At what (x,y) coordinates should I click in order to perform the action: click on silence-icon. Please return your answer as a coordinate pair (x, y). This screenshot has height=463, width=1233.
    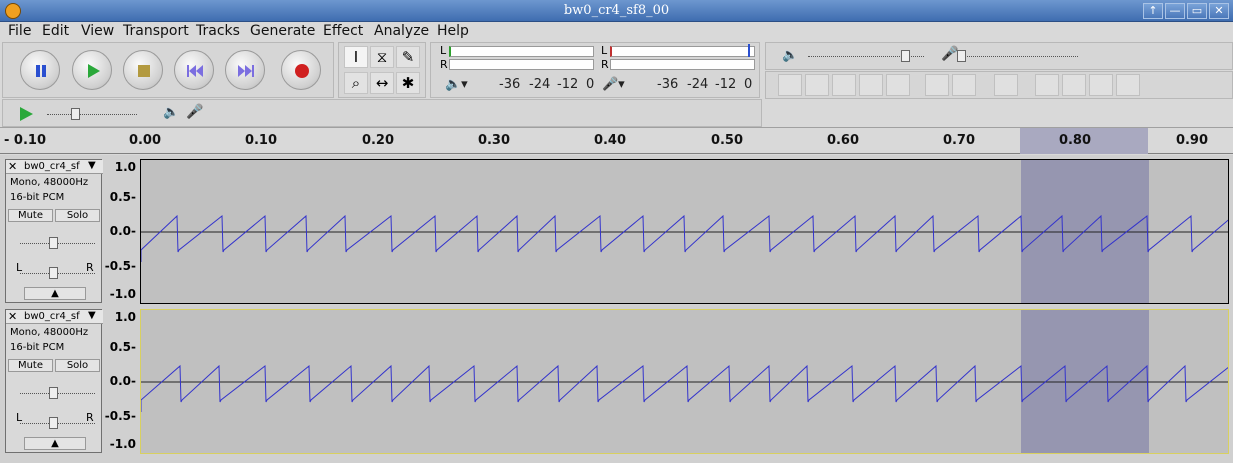
    Looking at the image, I should click on (898, 85).